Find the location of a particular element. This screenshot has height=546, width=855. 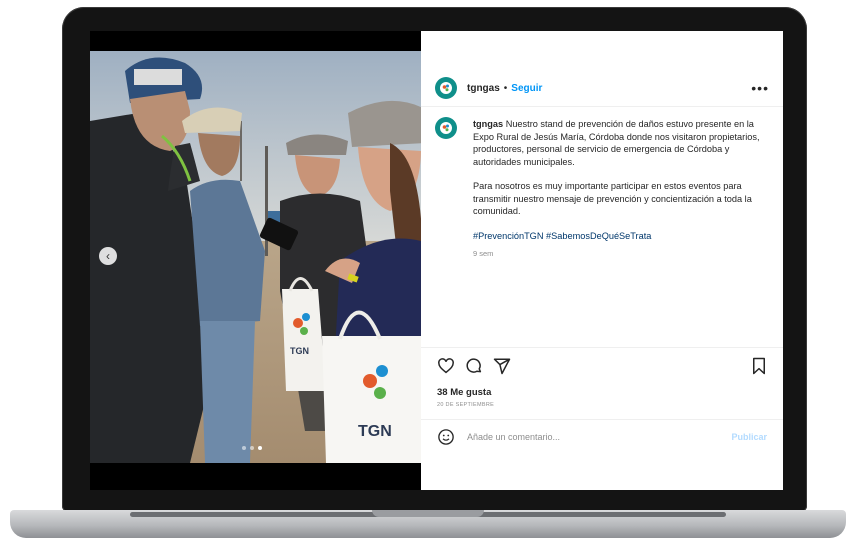

share-icon is located at coordinates (502, 366).